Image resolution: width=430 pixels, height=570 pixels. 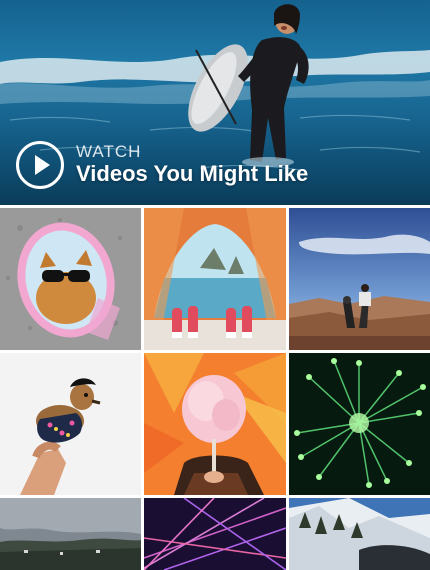 I want to click on thumbnail-cloudy-hills, so click(x=70, y=534).